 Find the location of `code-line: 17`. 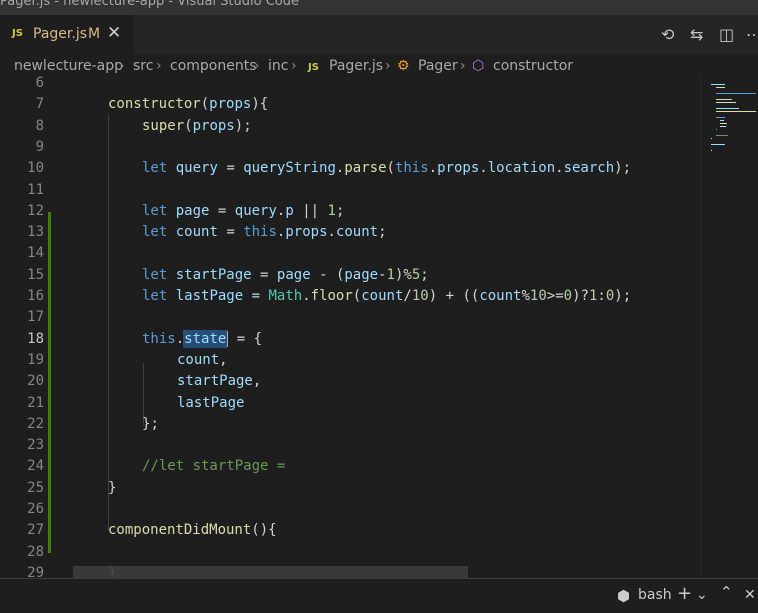

code-line: 17 is located at coordinates (350, 317).